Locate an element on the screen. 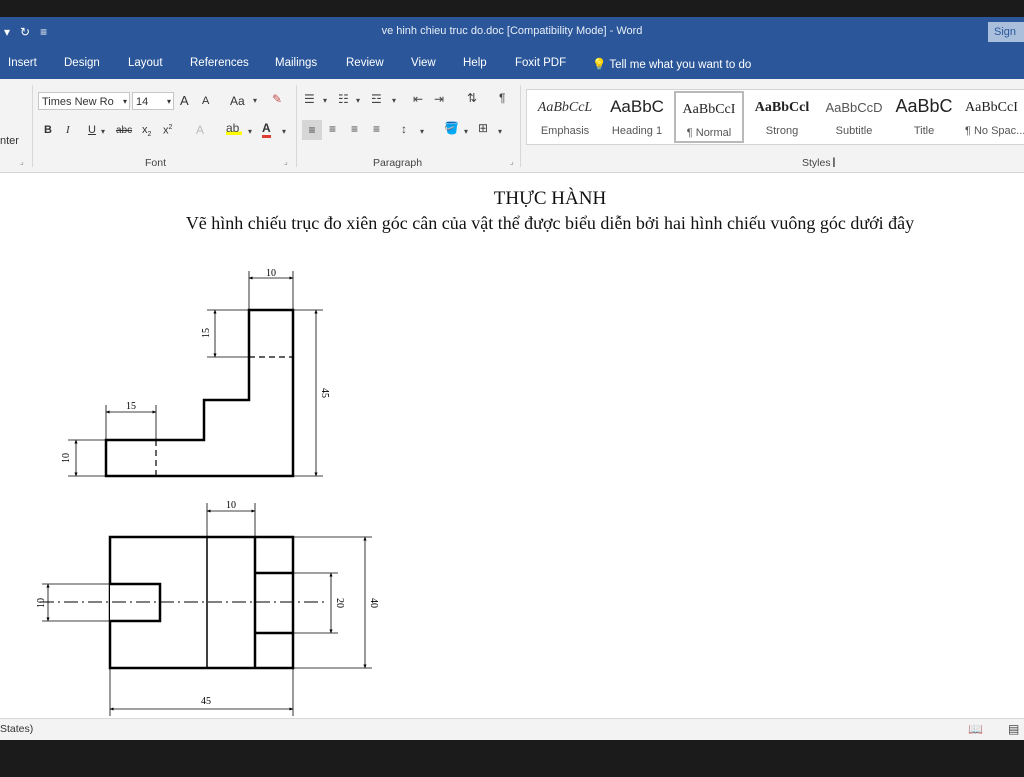  align-center-icon: ≡ is located at coordinates (332, 129).